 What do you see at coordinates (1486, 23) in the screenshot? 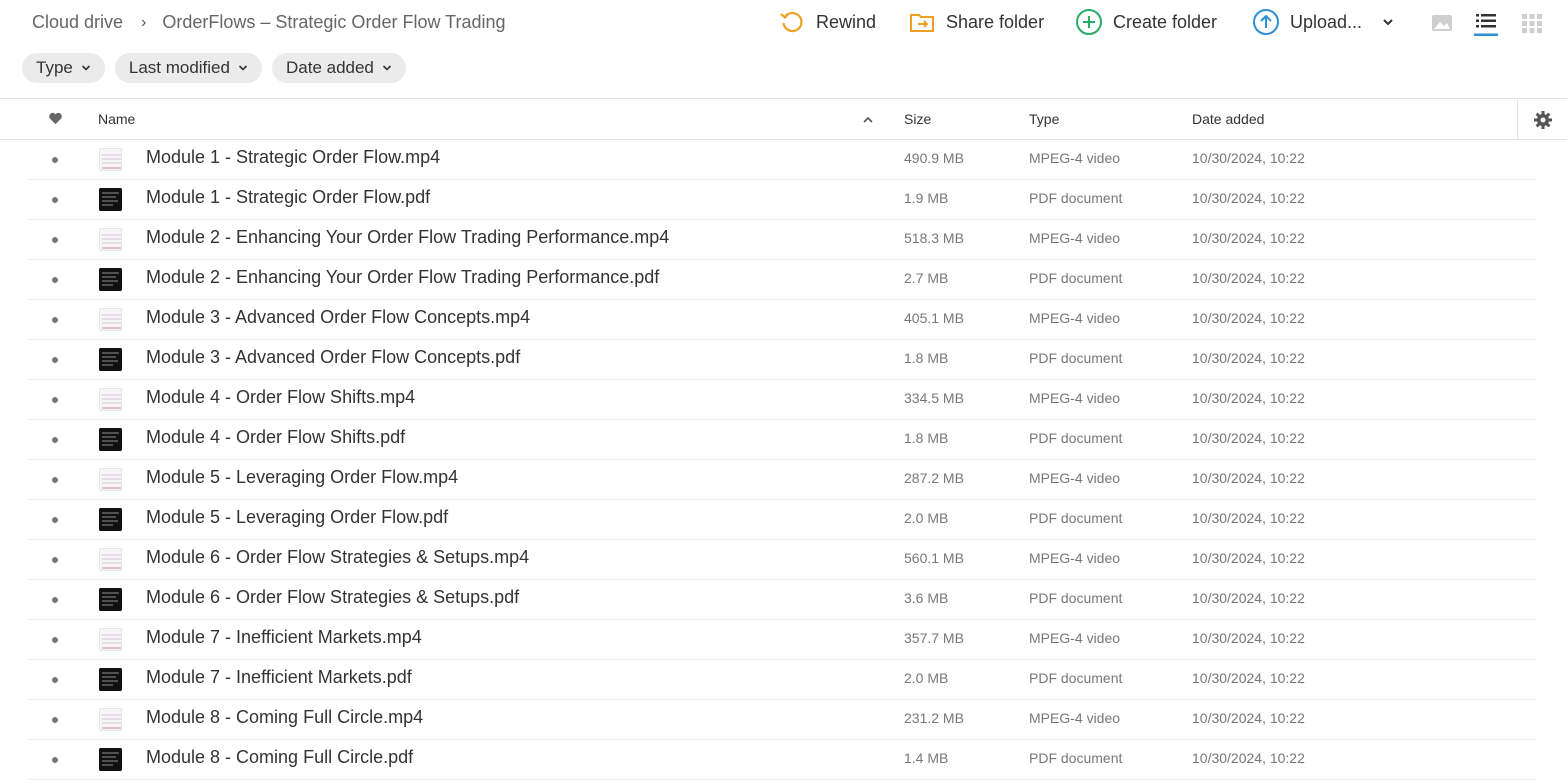
I see `list-view-icon` at bounding box center [1486, 23].